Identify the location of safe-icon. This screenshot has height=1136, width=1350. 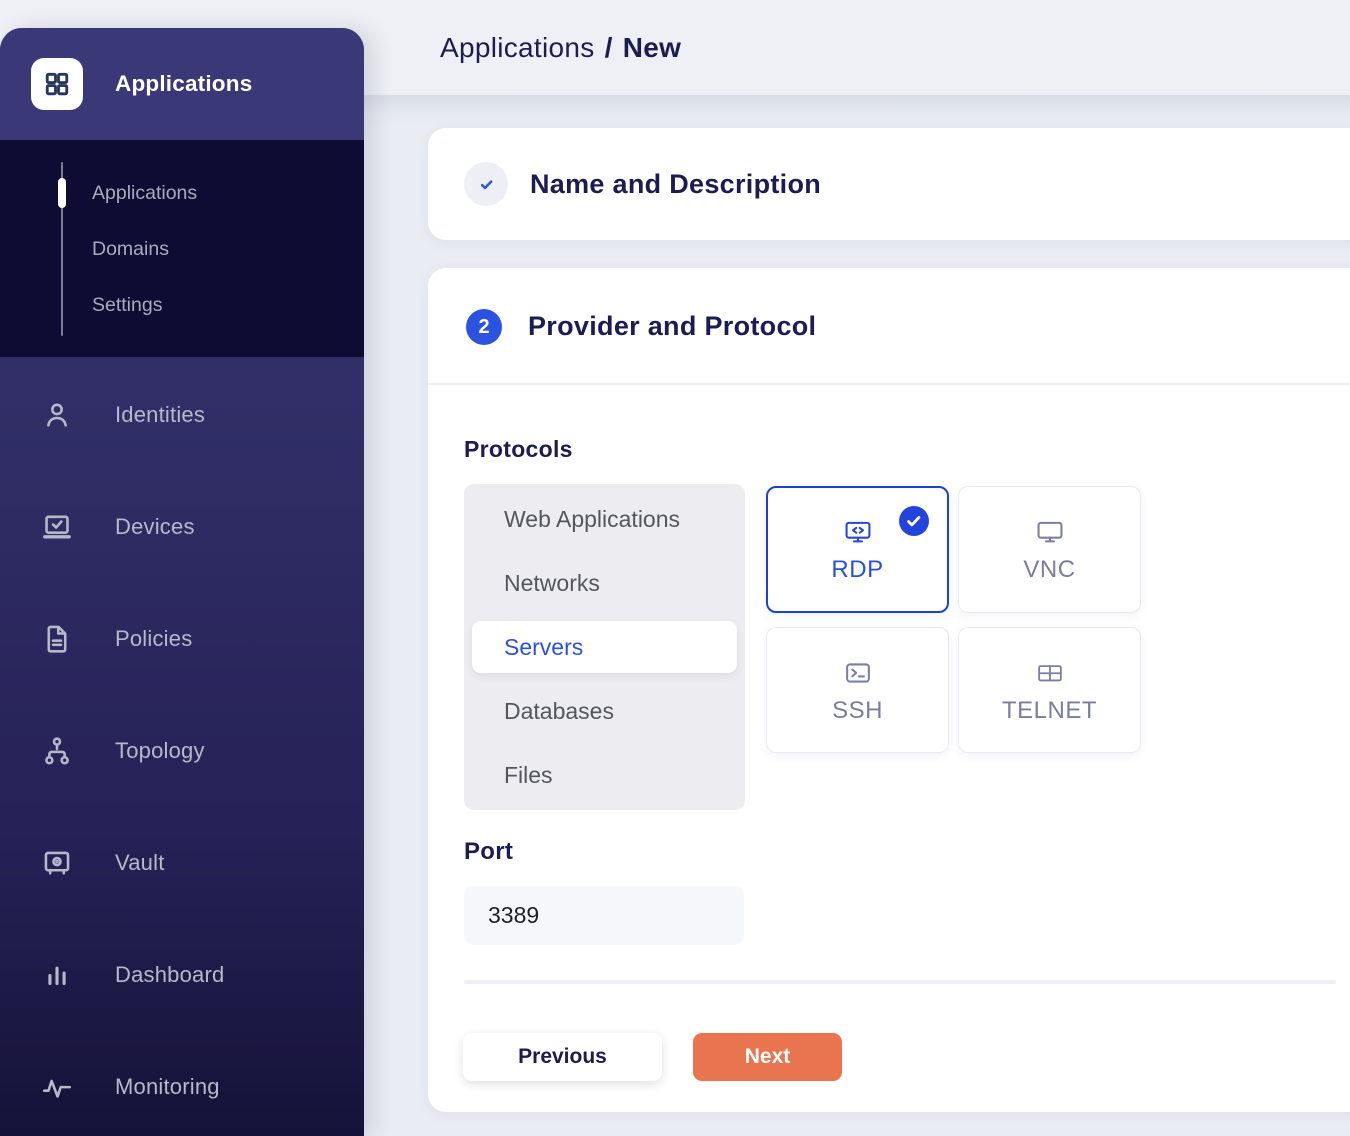
(57, 863).